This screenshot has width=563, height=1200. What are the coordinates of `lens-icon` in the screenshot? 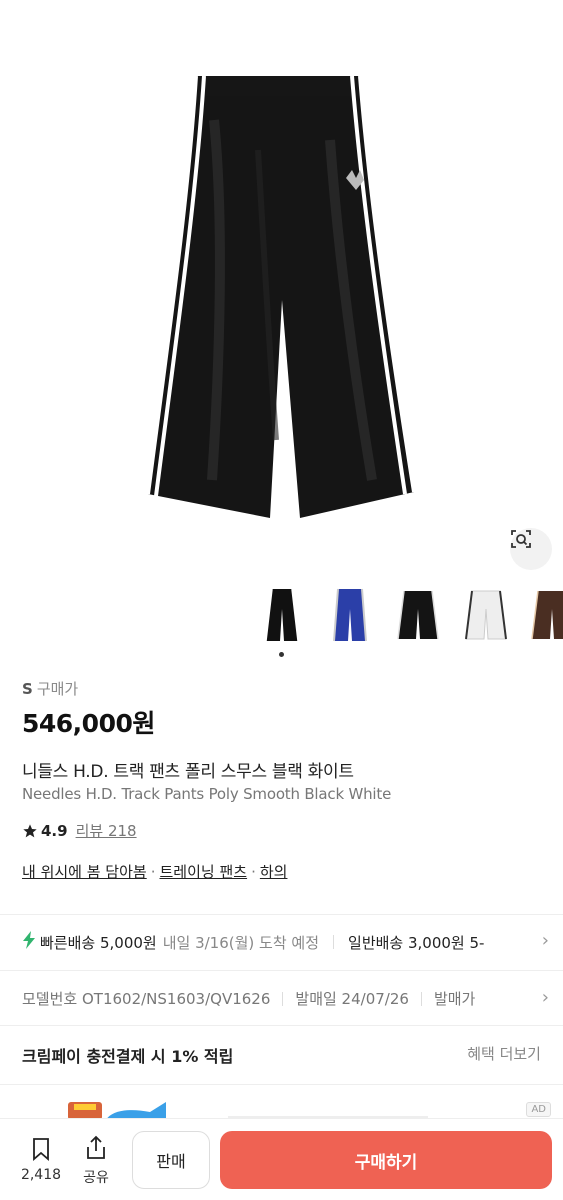 It's located at (521, 539).